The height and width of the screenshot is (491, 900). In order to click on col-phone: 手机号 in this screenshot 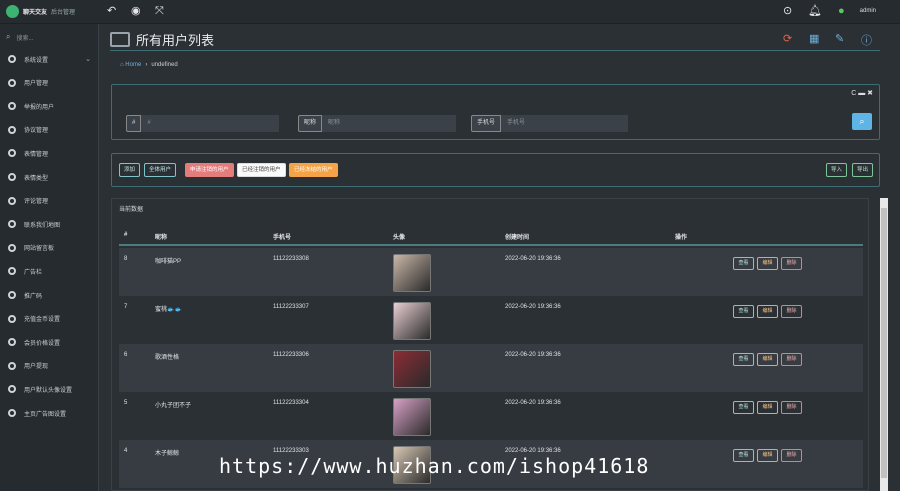, I will do `click(282, 236)`.